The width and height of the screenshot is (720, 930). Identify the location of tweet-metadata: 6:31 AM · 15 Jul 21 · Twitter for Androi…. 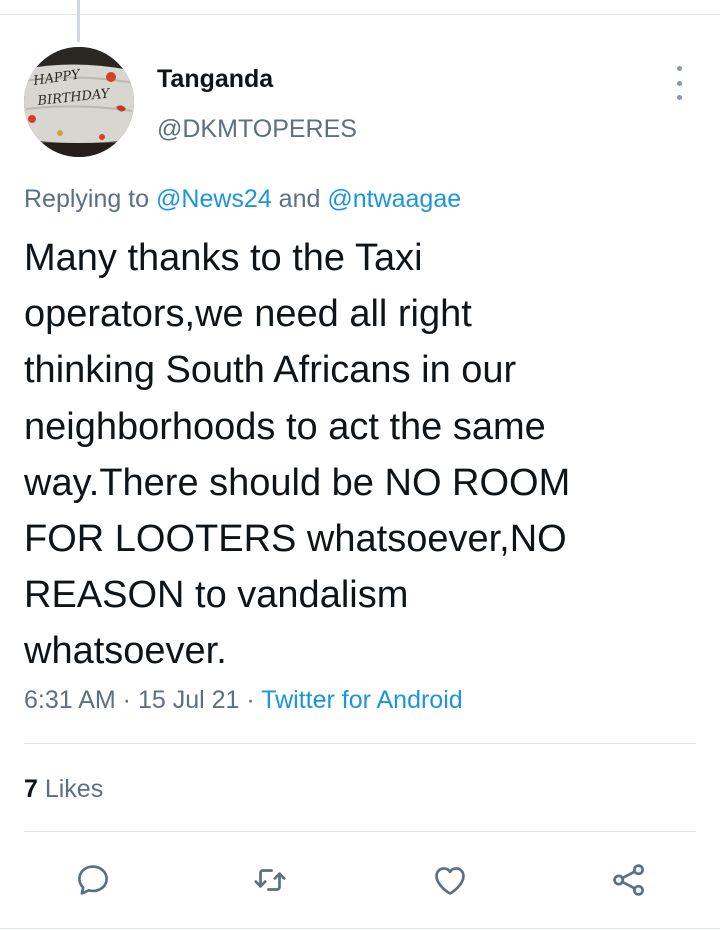
(243, 700).